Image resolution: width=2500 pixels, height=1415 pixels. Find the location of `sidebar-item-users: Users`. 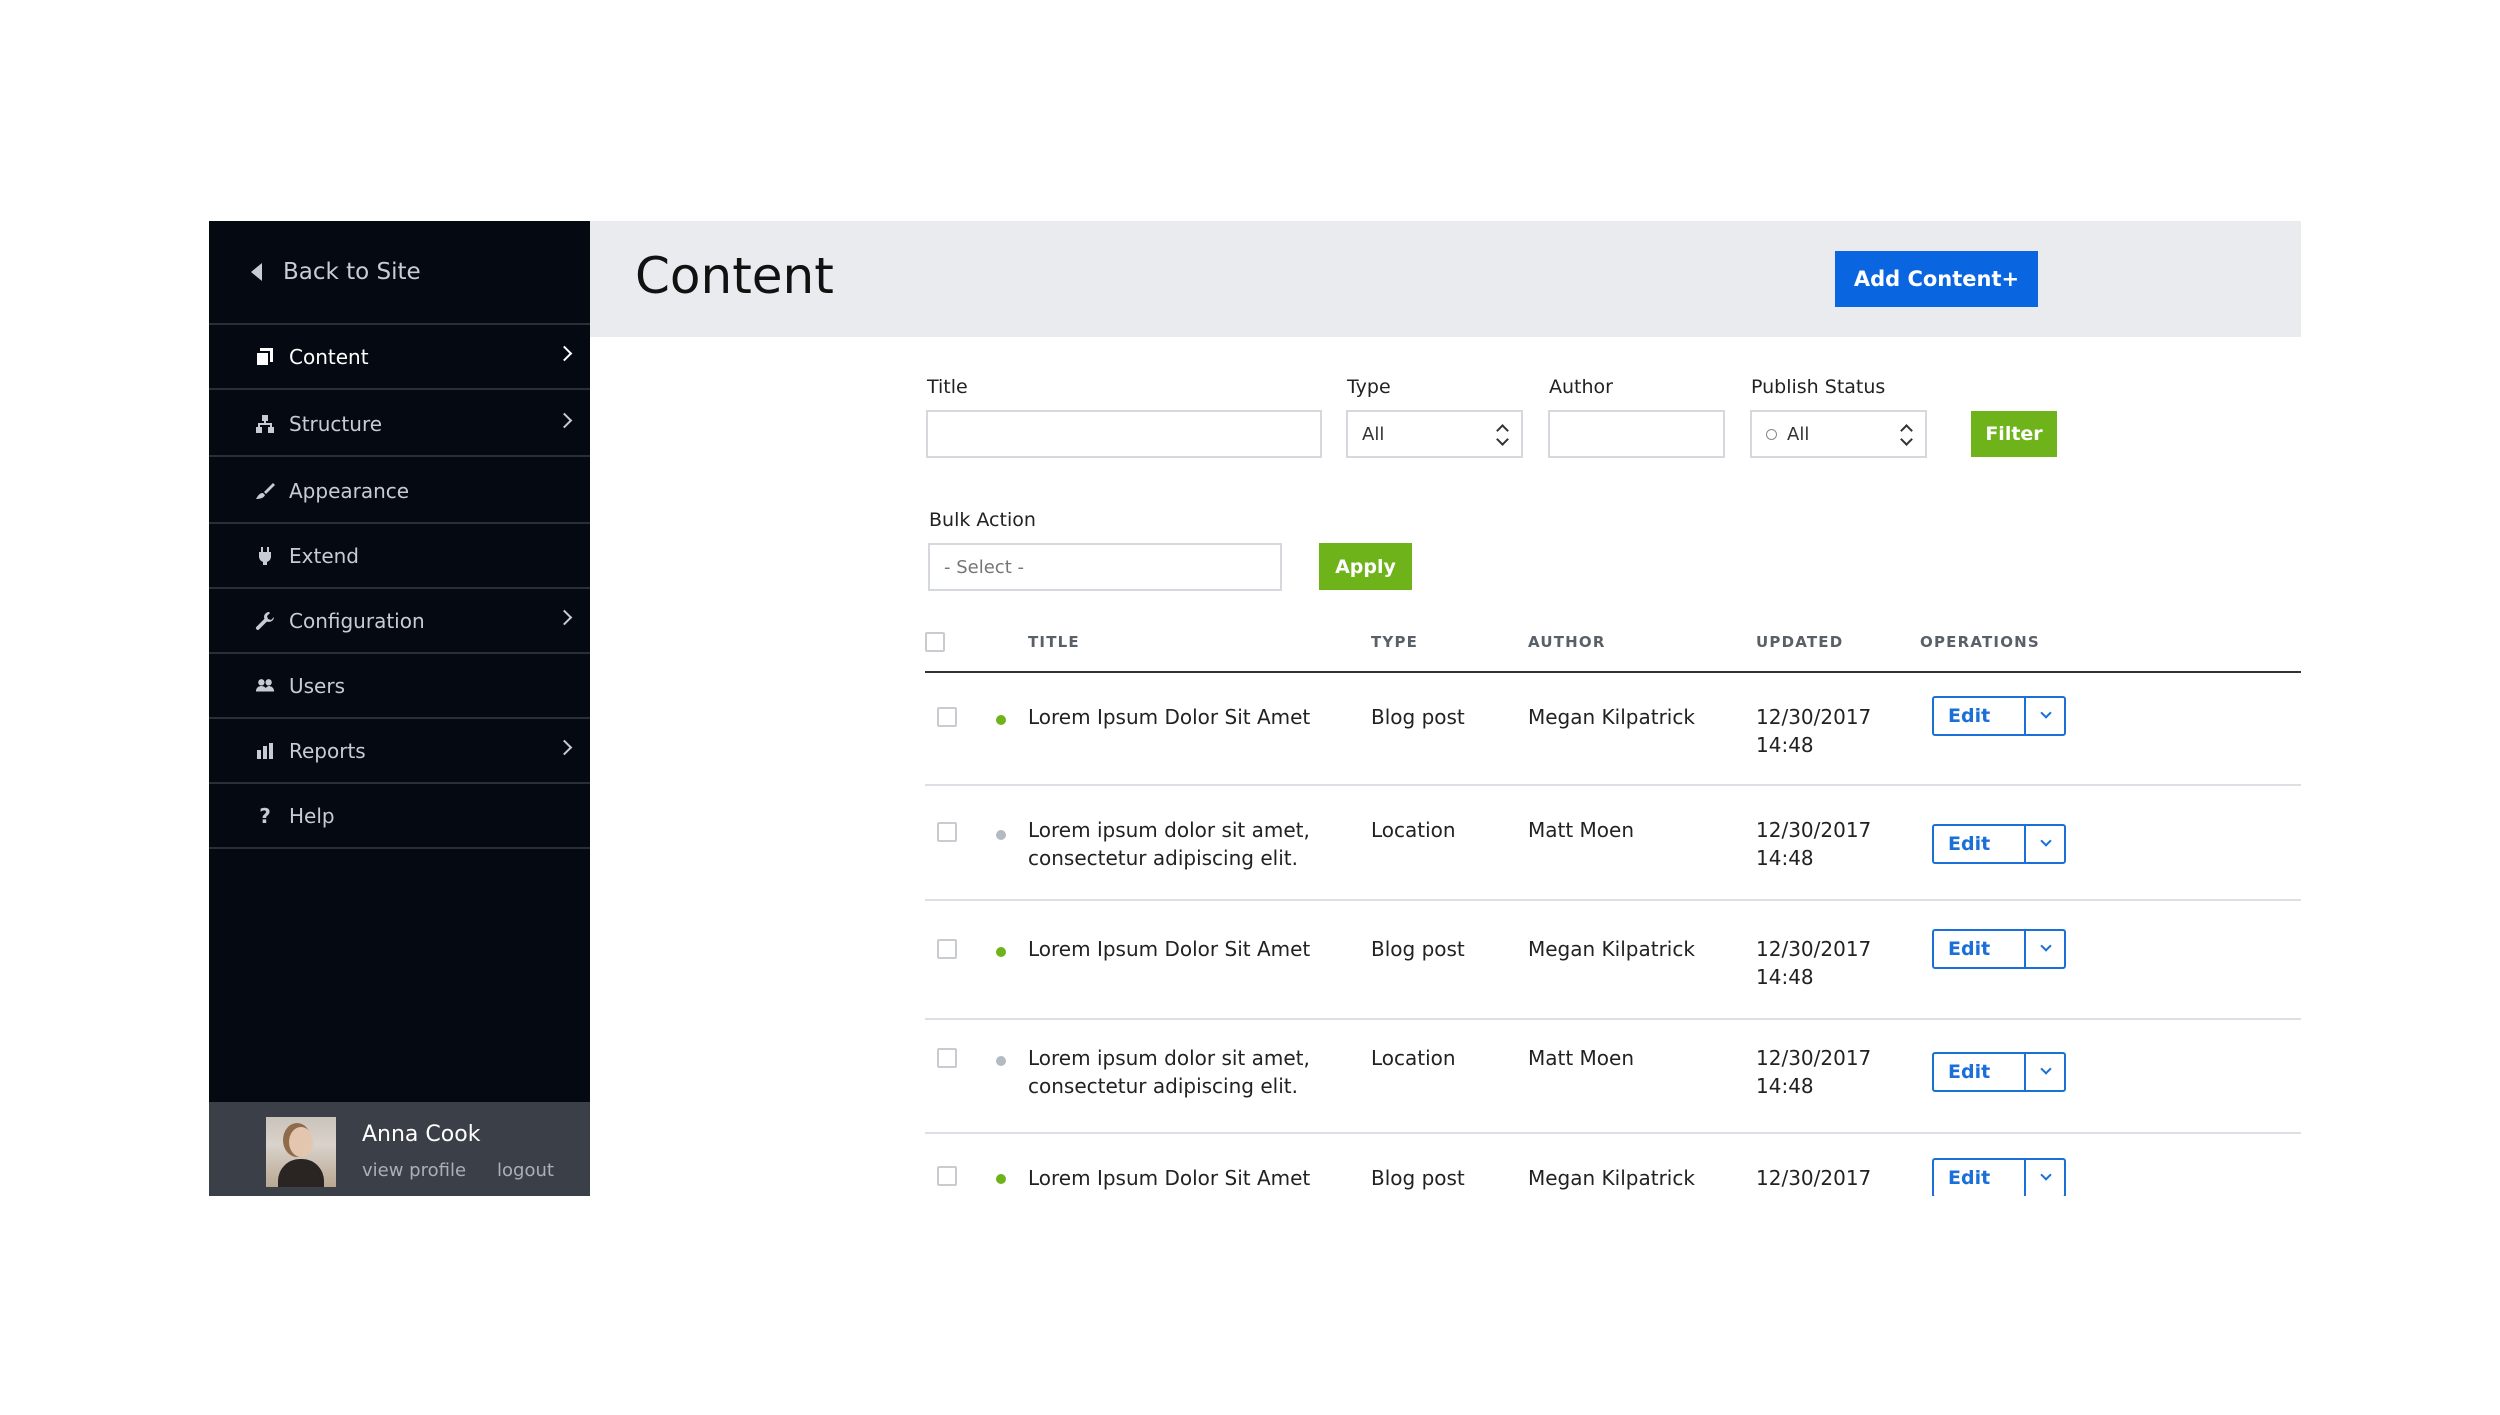

sidebar-item-users: Users is located at coordinates (399, 686).